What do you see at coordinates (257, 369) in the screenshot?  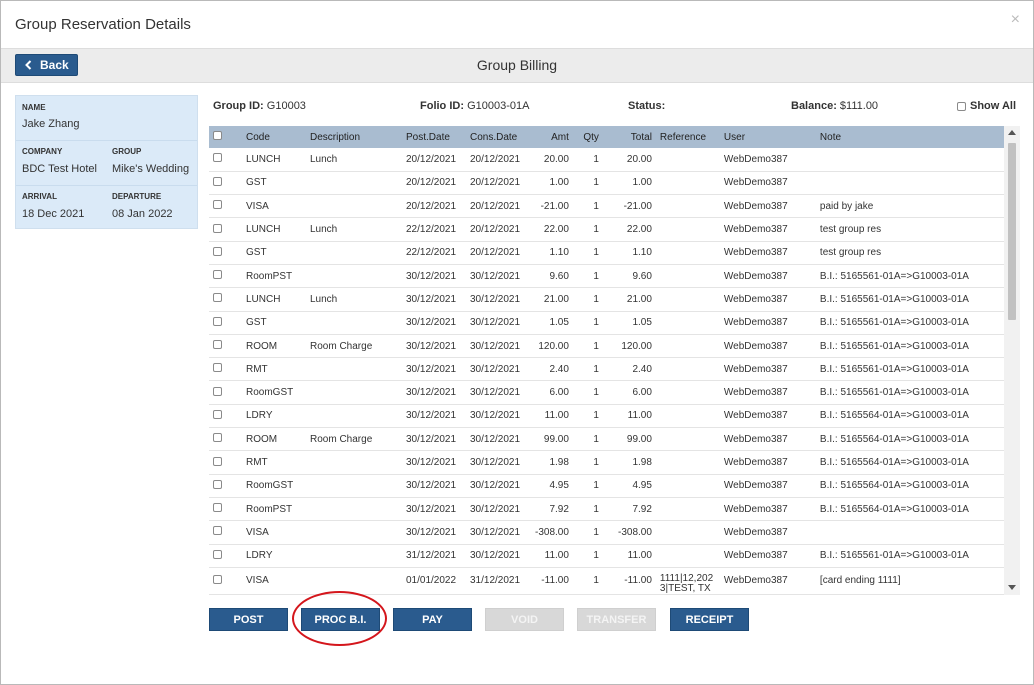 I see `row-code: RMT` at bounding box center [257, 369].